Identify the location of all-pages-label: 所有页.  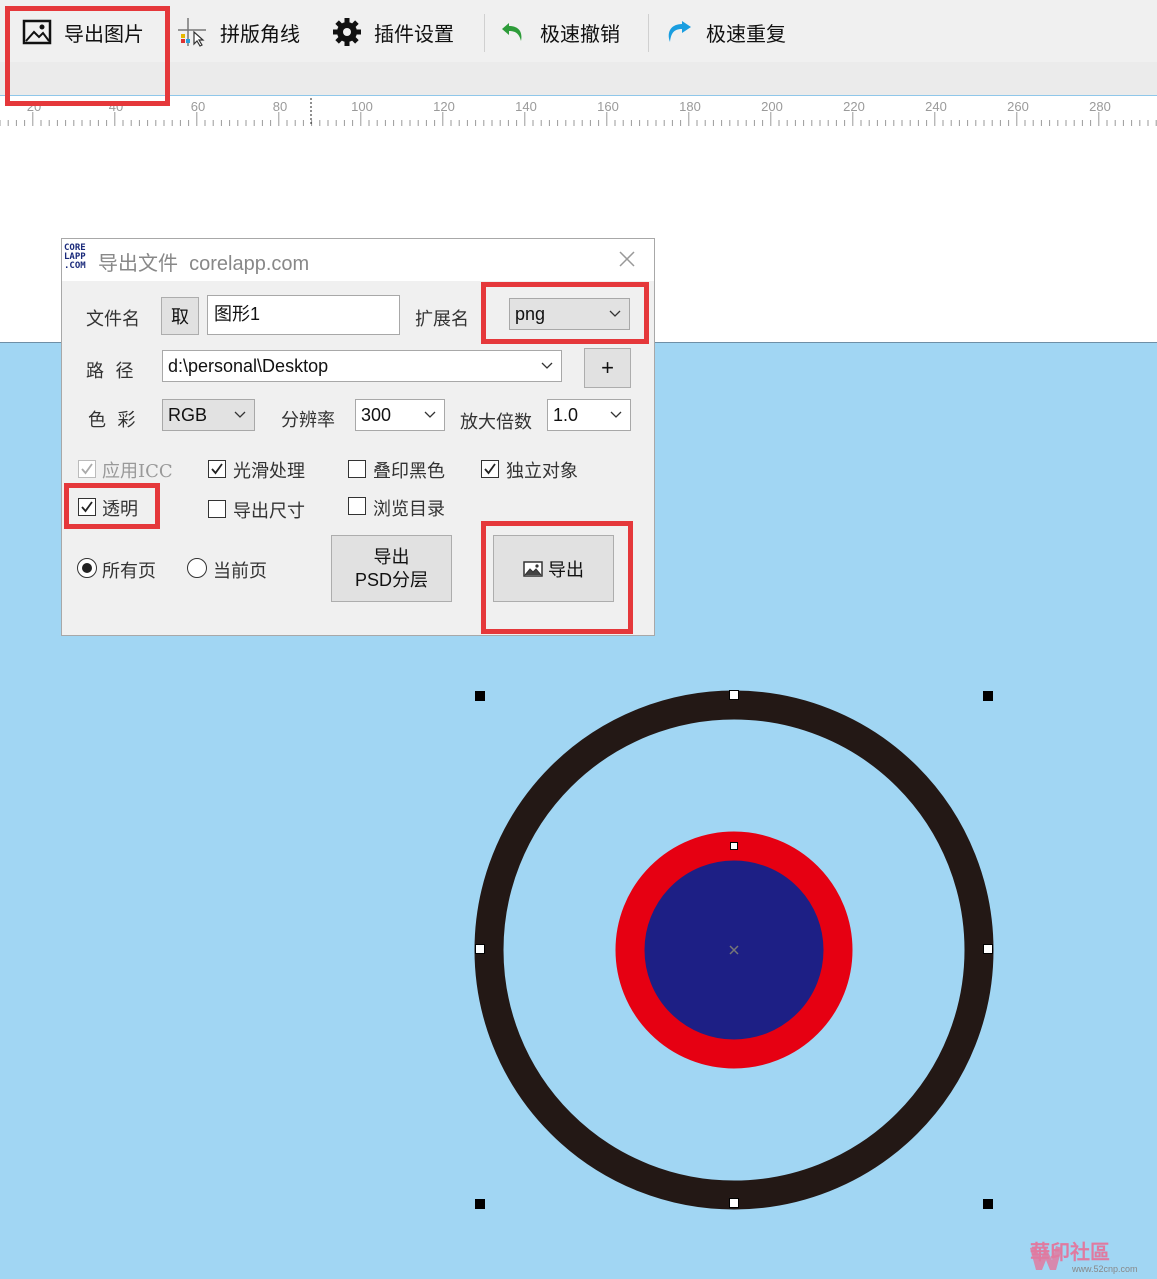
(129, 571).